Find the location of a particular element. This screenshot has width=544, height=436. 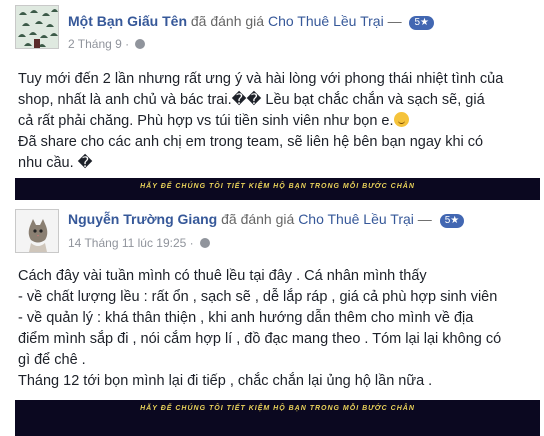

date-text: 2 Tháng 9 · is located at coordinates (98, 44).